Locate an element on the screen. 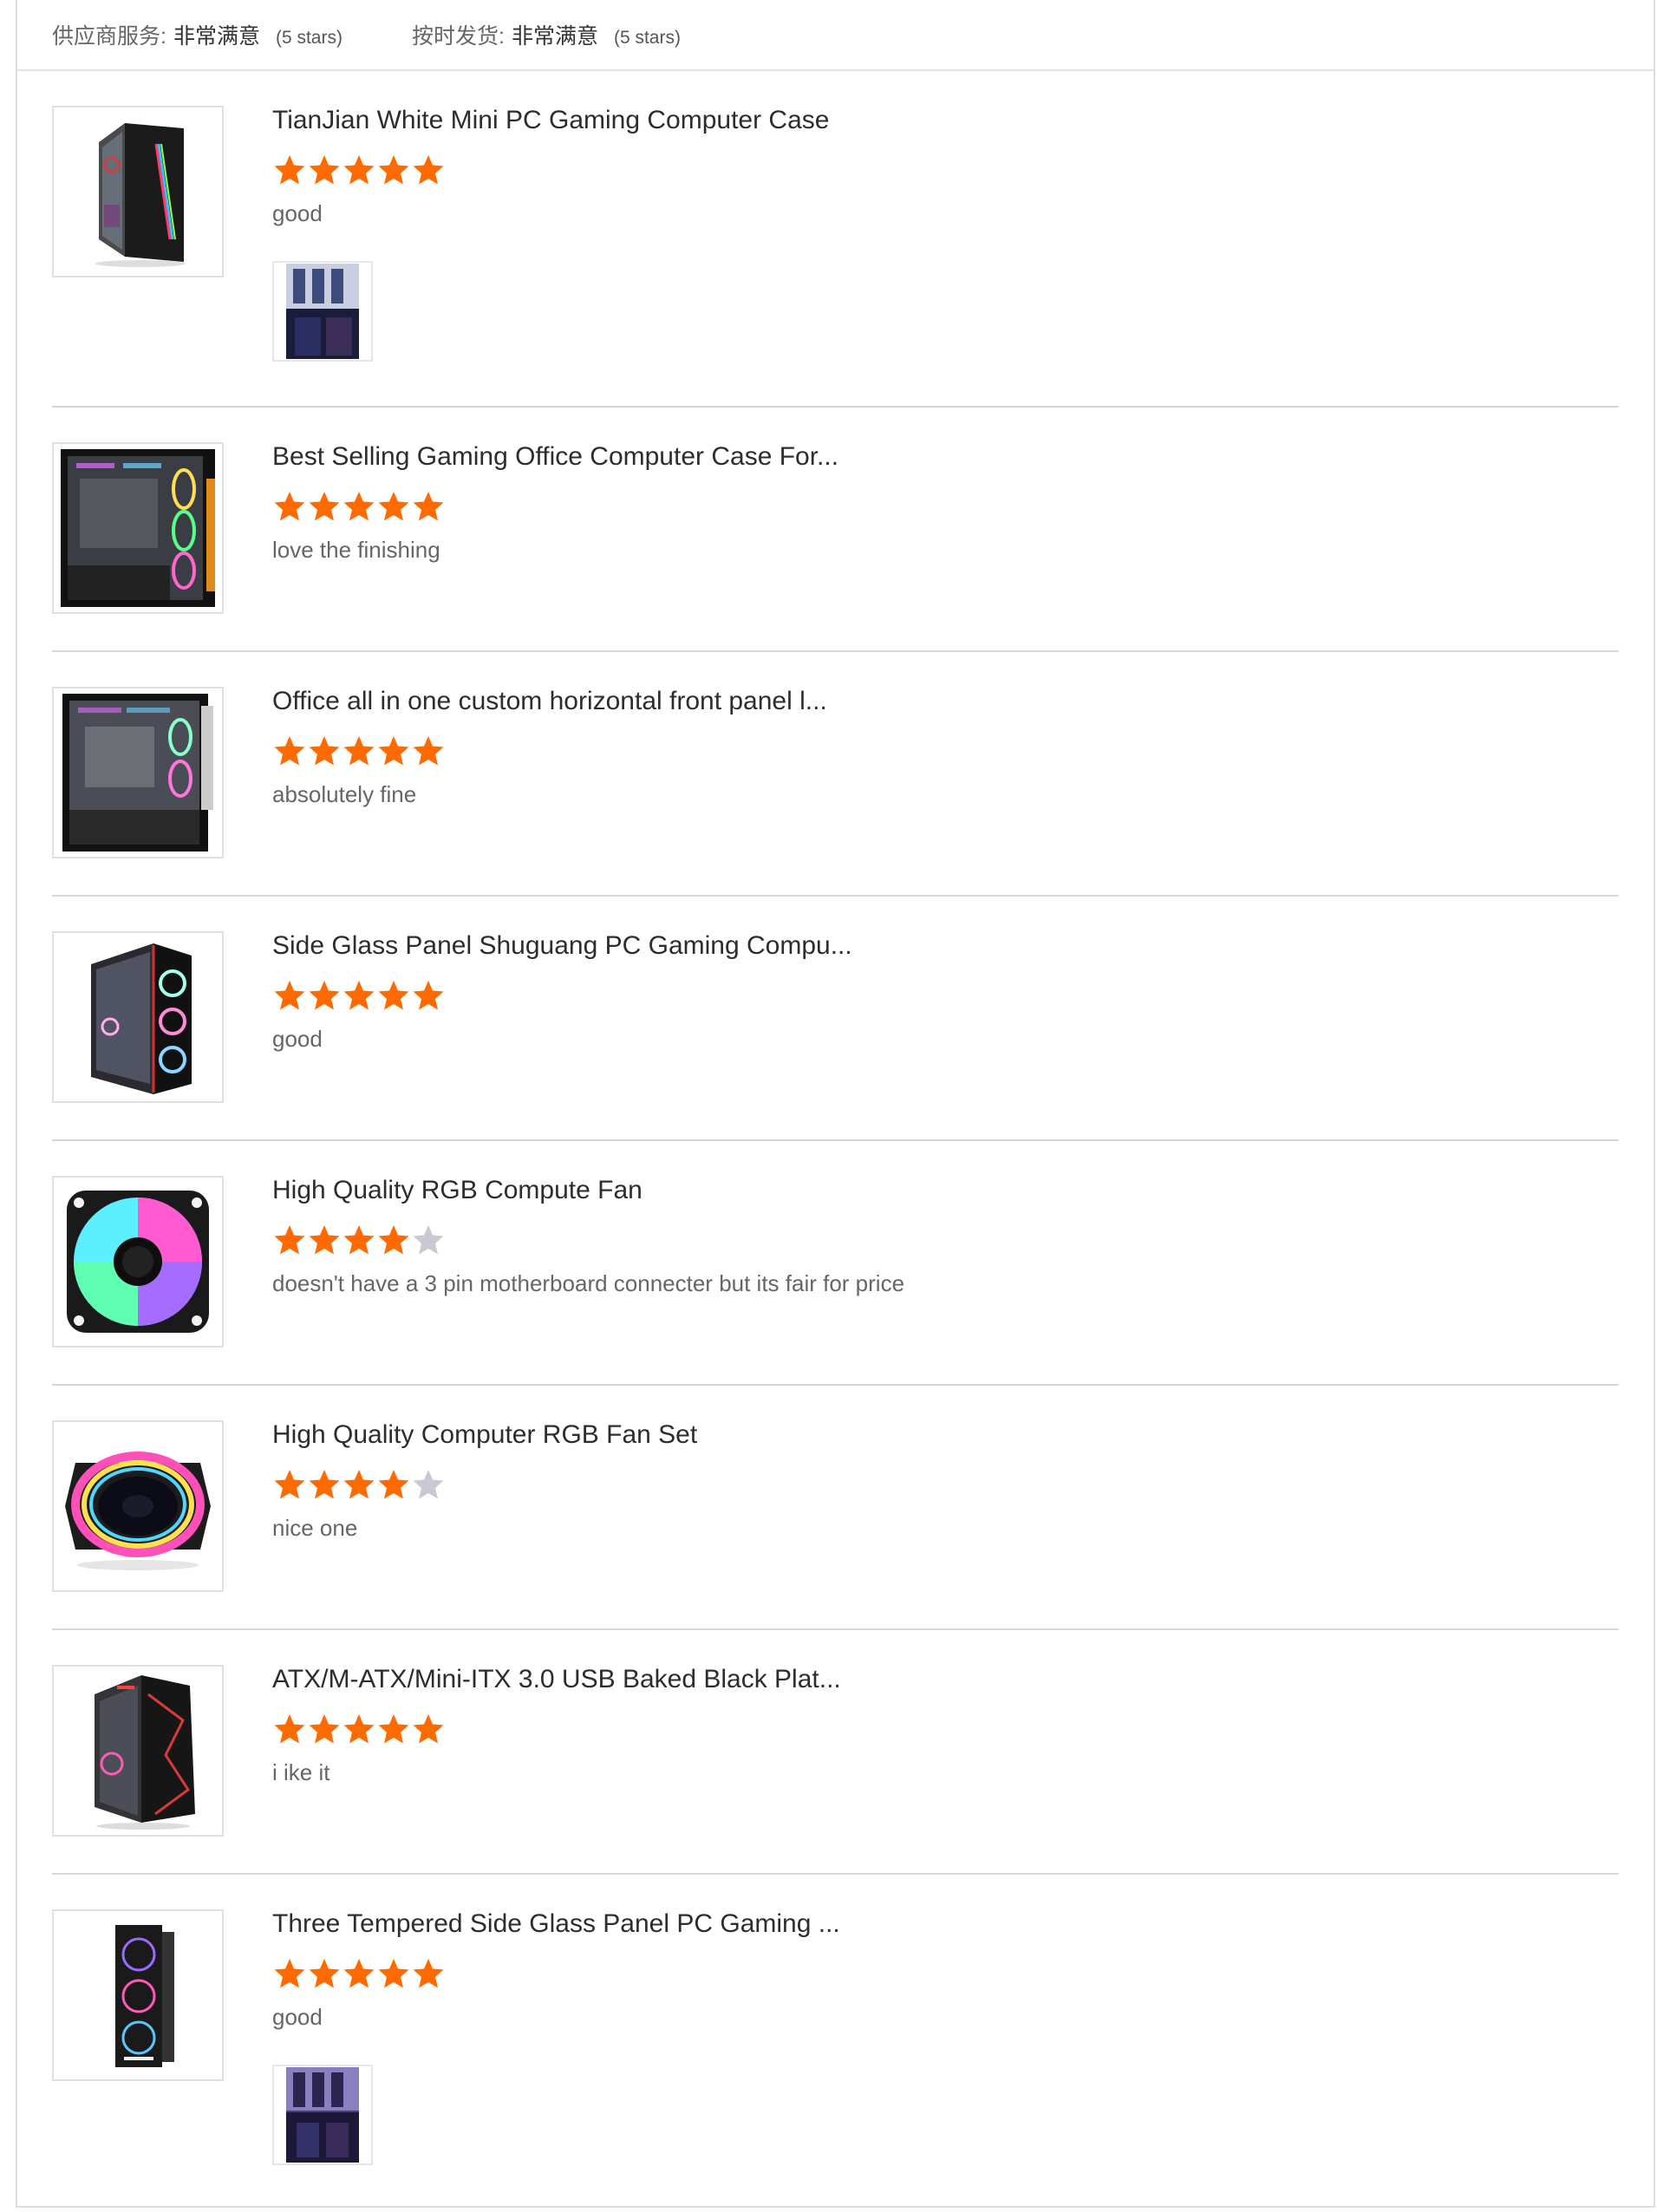 The width and height of the screenshot is (1657, 2212). metric-label: 按时发货: is located at coordinates (458, 36).